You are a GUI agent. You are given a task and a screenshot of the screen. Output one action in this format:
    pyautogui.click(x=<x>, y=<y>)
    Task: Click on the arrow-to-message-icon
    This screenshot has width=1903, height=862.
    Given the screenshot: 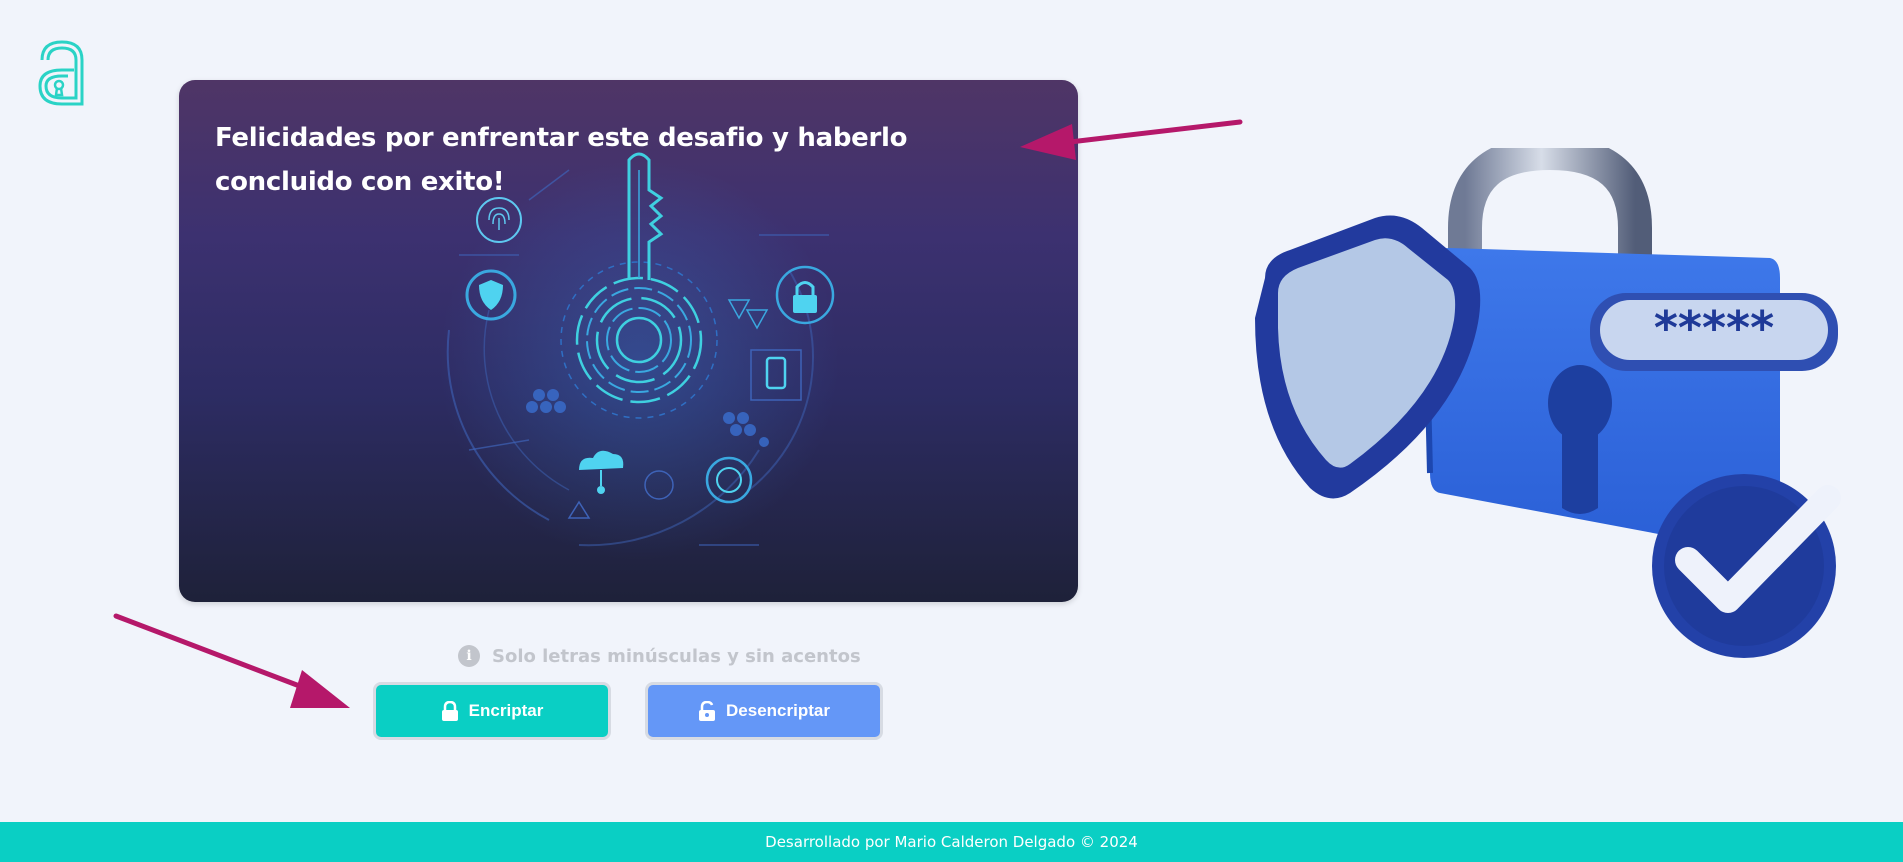 What is the action you would take?
    pyautogui.click(x=1131, y=139)
    